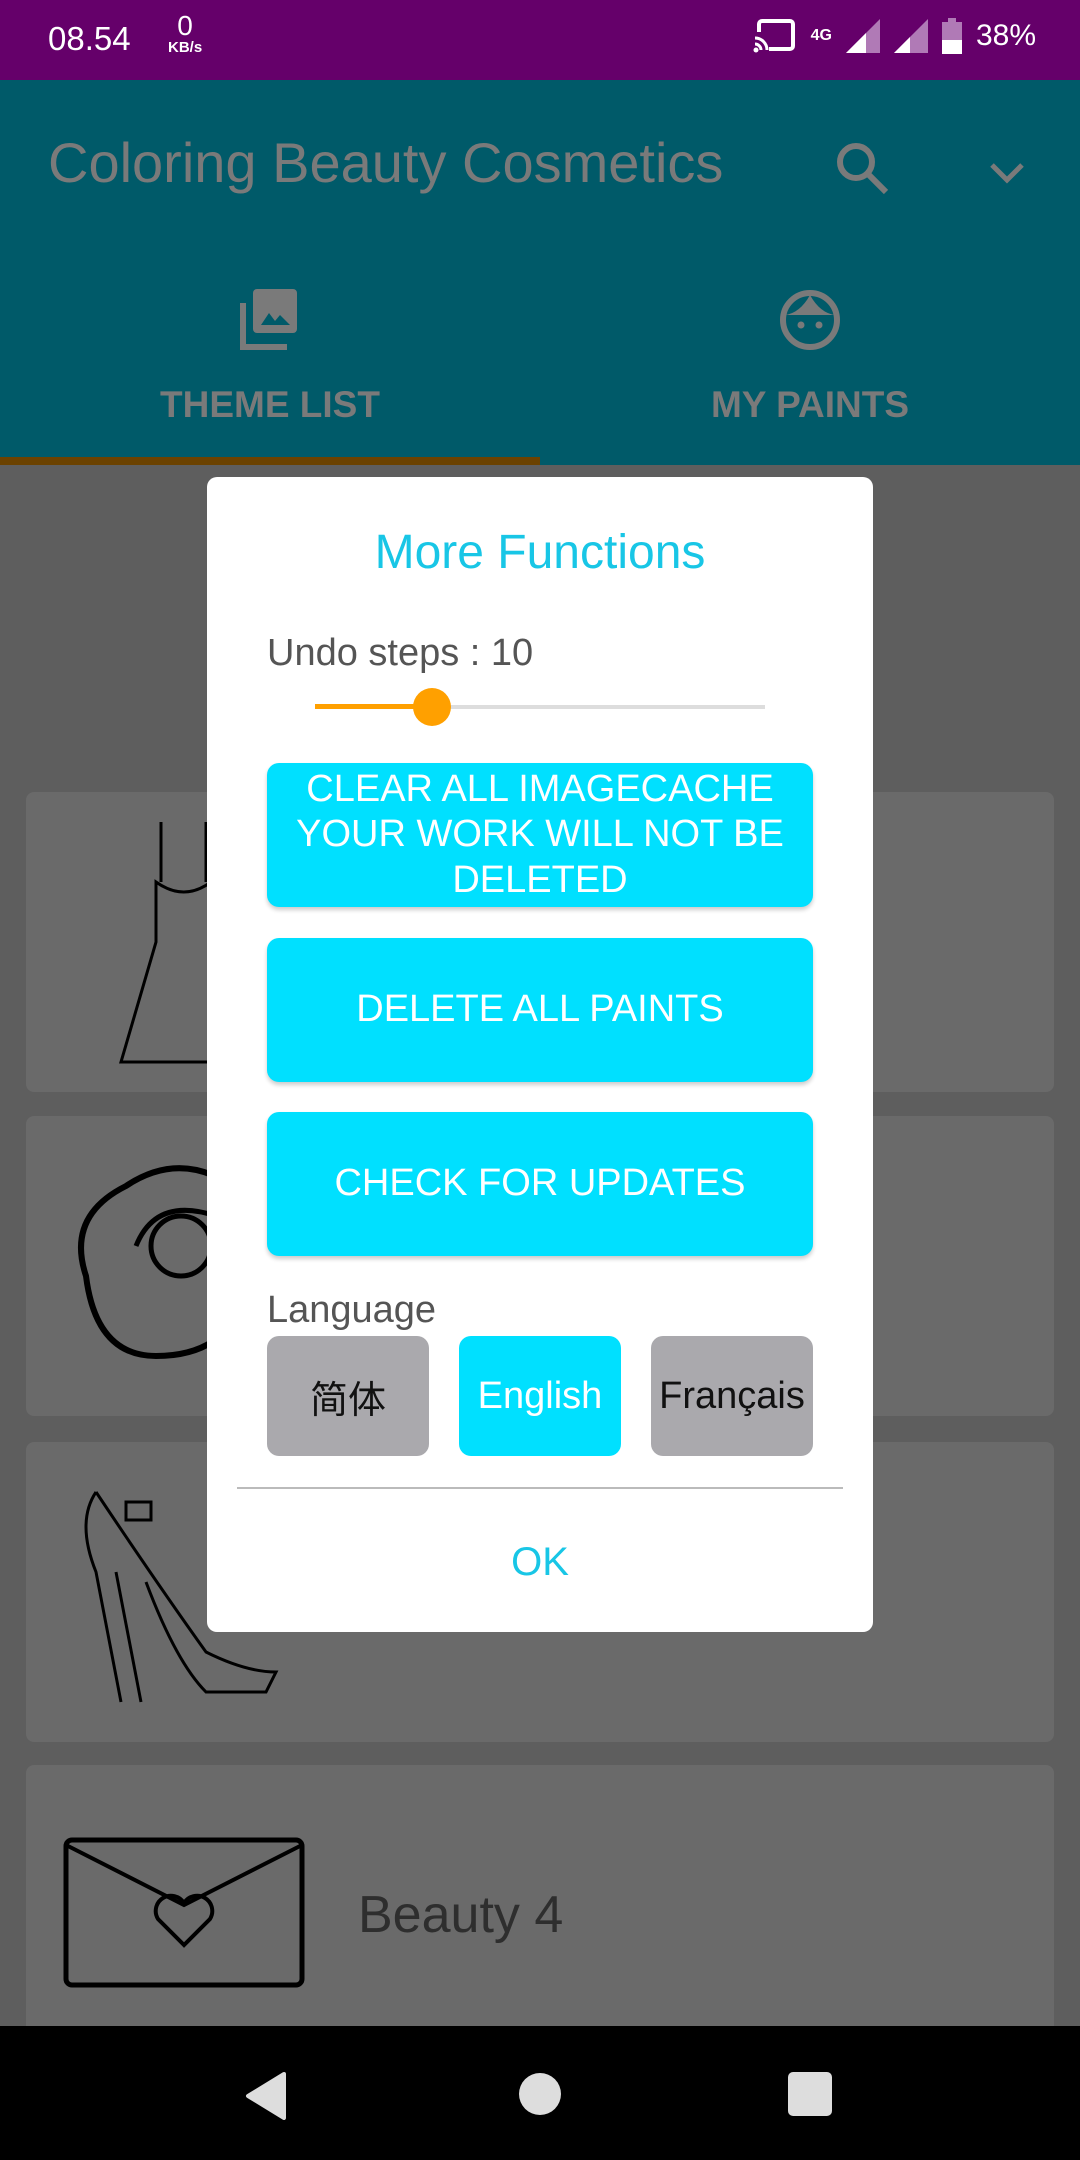 This screenshot has height=2160, width=1080. Describe the element at coordinates (461, 1915) in the screenshot. I see `list-item-name: Beauty 4` at that location.